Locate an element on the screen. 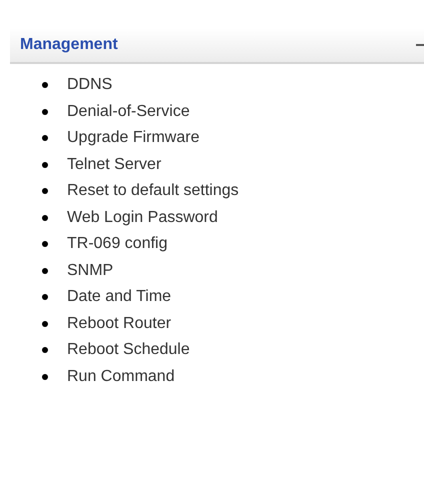  menu-link: Date and Time is located at coordinates (119, 297).